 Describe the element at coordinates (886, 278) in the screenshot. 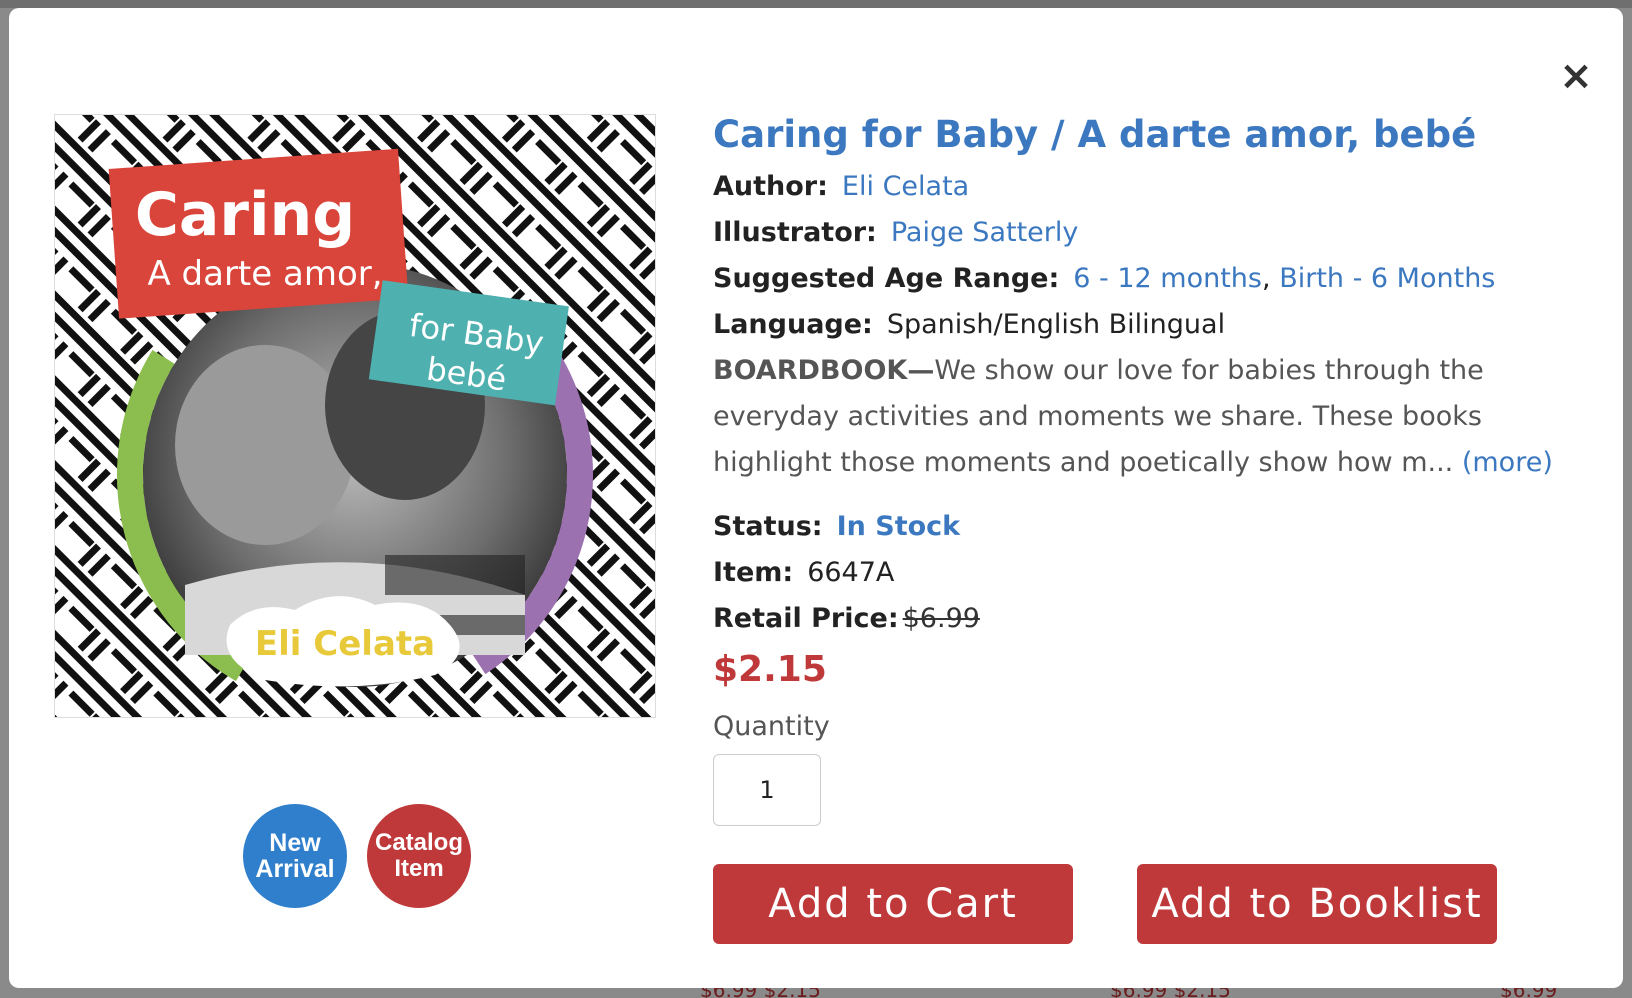

I see `age-range-label: Suggested Age Range:` at that location.